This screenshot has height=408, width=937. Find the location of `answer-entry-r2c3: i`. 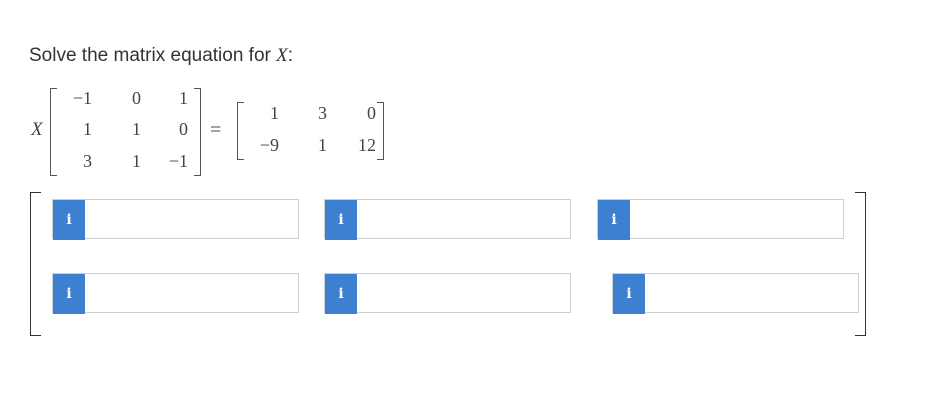

answer-entry-r2c3: i is located at coordinates (735, 293).